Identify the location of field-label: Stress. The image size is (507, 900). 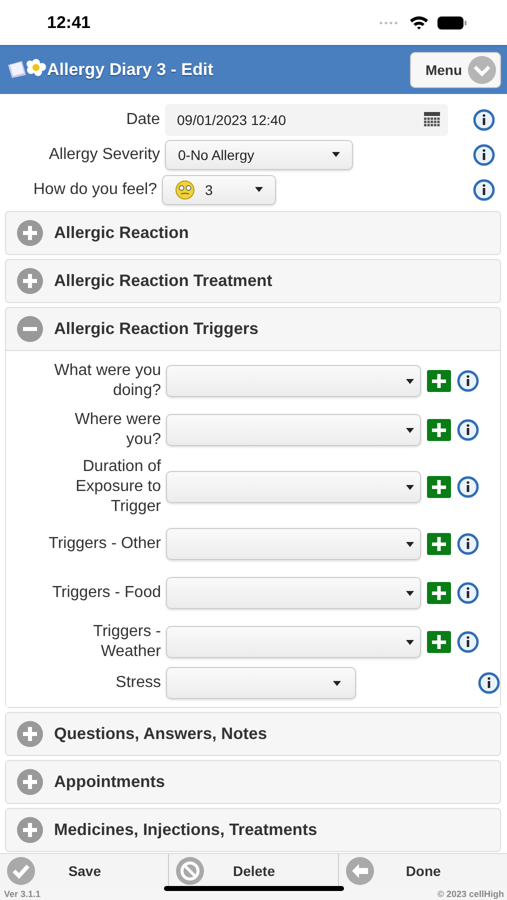
(137, 683).